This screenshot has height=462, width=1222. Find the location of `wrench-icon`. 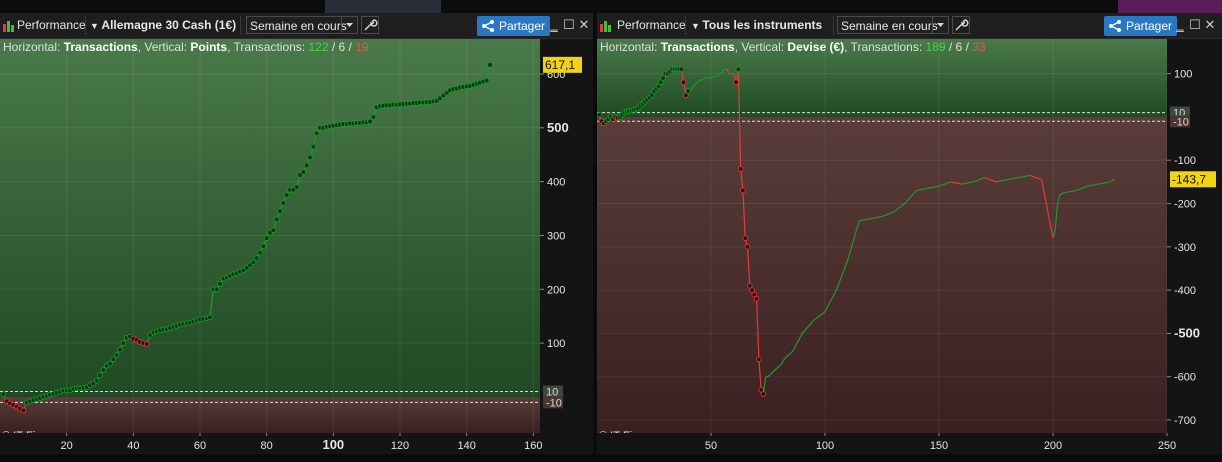

wrench-icon is located at coordinates (371, 25).